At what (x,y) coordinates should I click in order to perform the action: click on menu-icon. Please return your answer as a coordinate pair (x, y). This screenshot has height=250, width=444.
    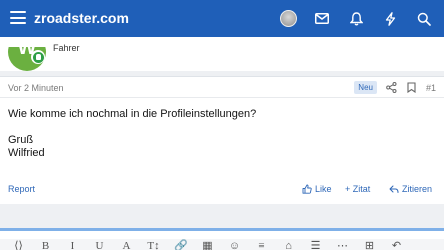
    Looking at the image, I should click on (18, 17).